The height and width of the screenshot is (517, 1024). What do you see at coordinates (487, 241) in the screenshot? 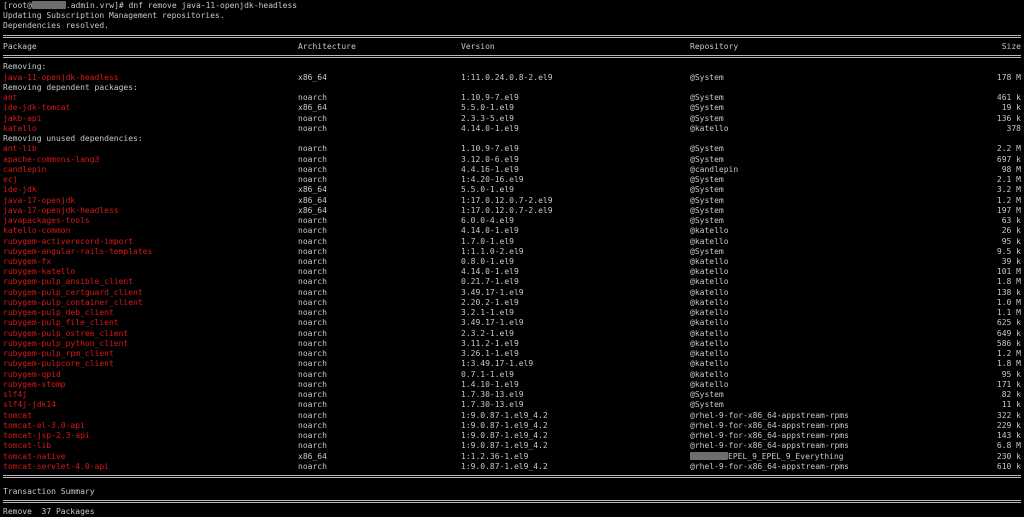
I see `package-version: 1.7.0-1.el9` at bounding box center [487, 241].